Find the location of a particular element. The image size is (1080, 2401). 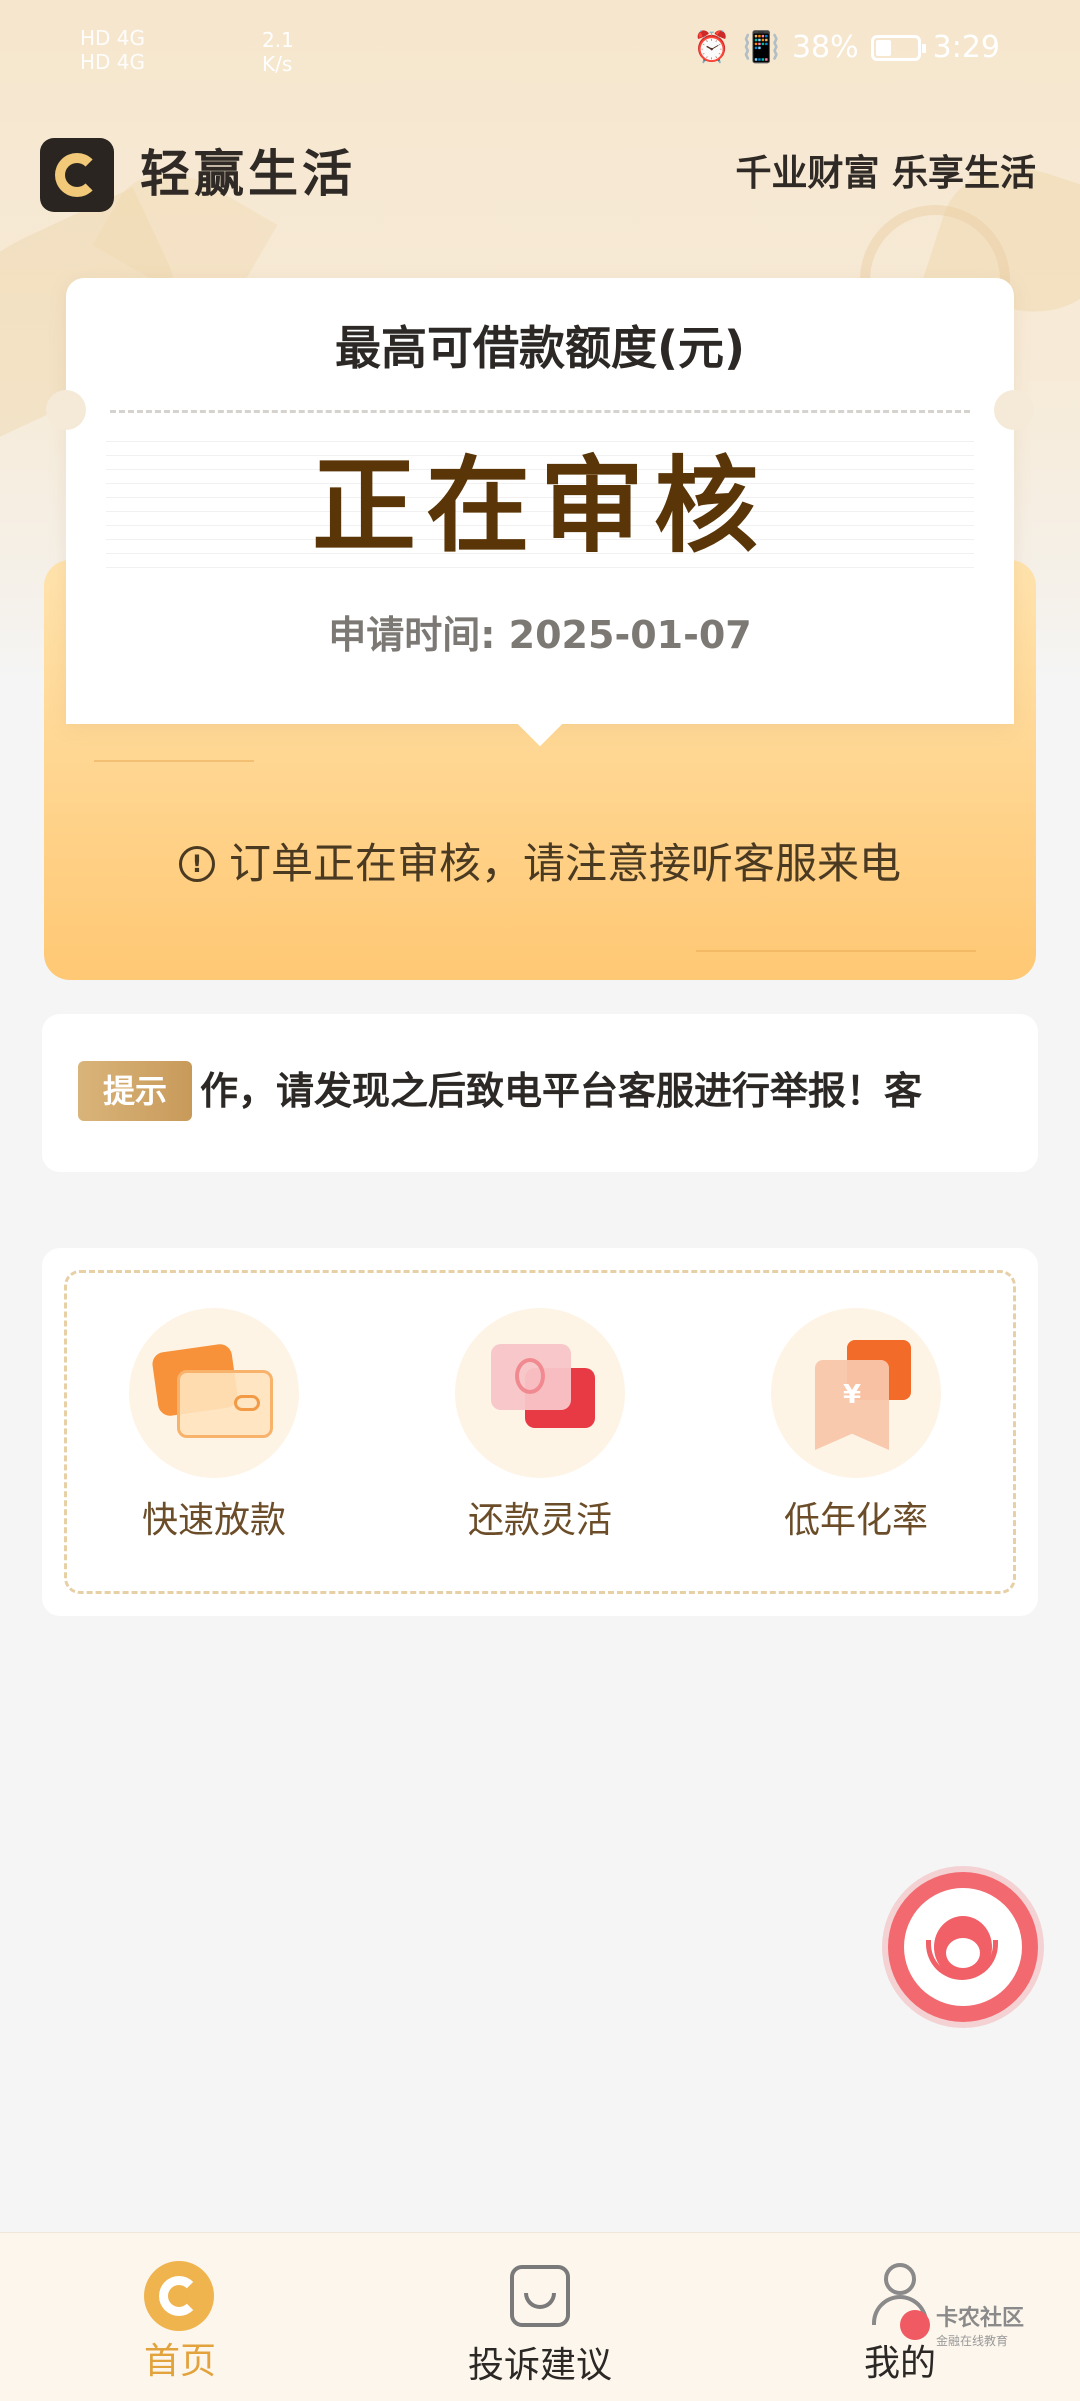

network-line-2: HD 4G is located at coordinates (113, 62).